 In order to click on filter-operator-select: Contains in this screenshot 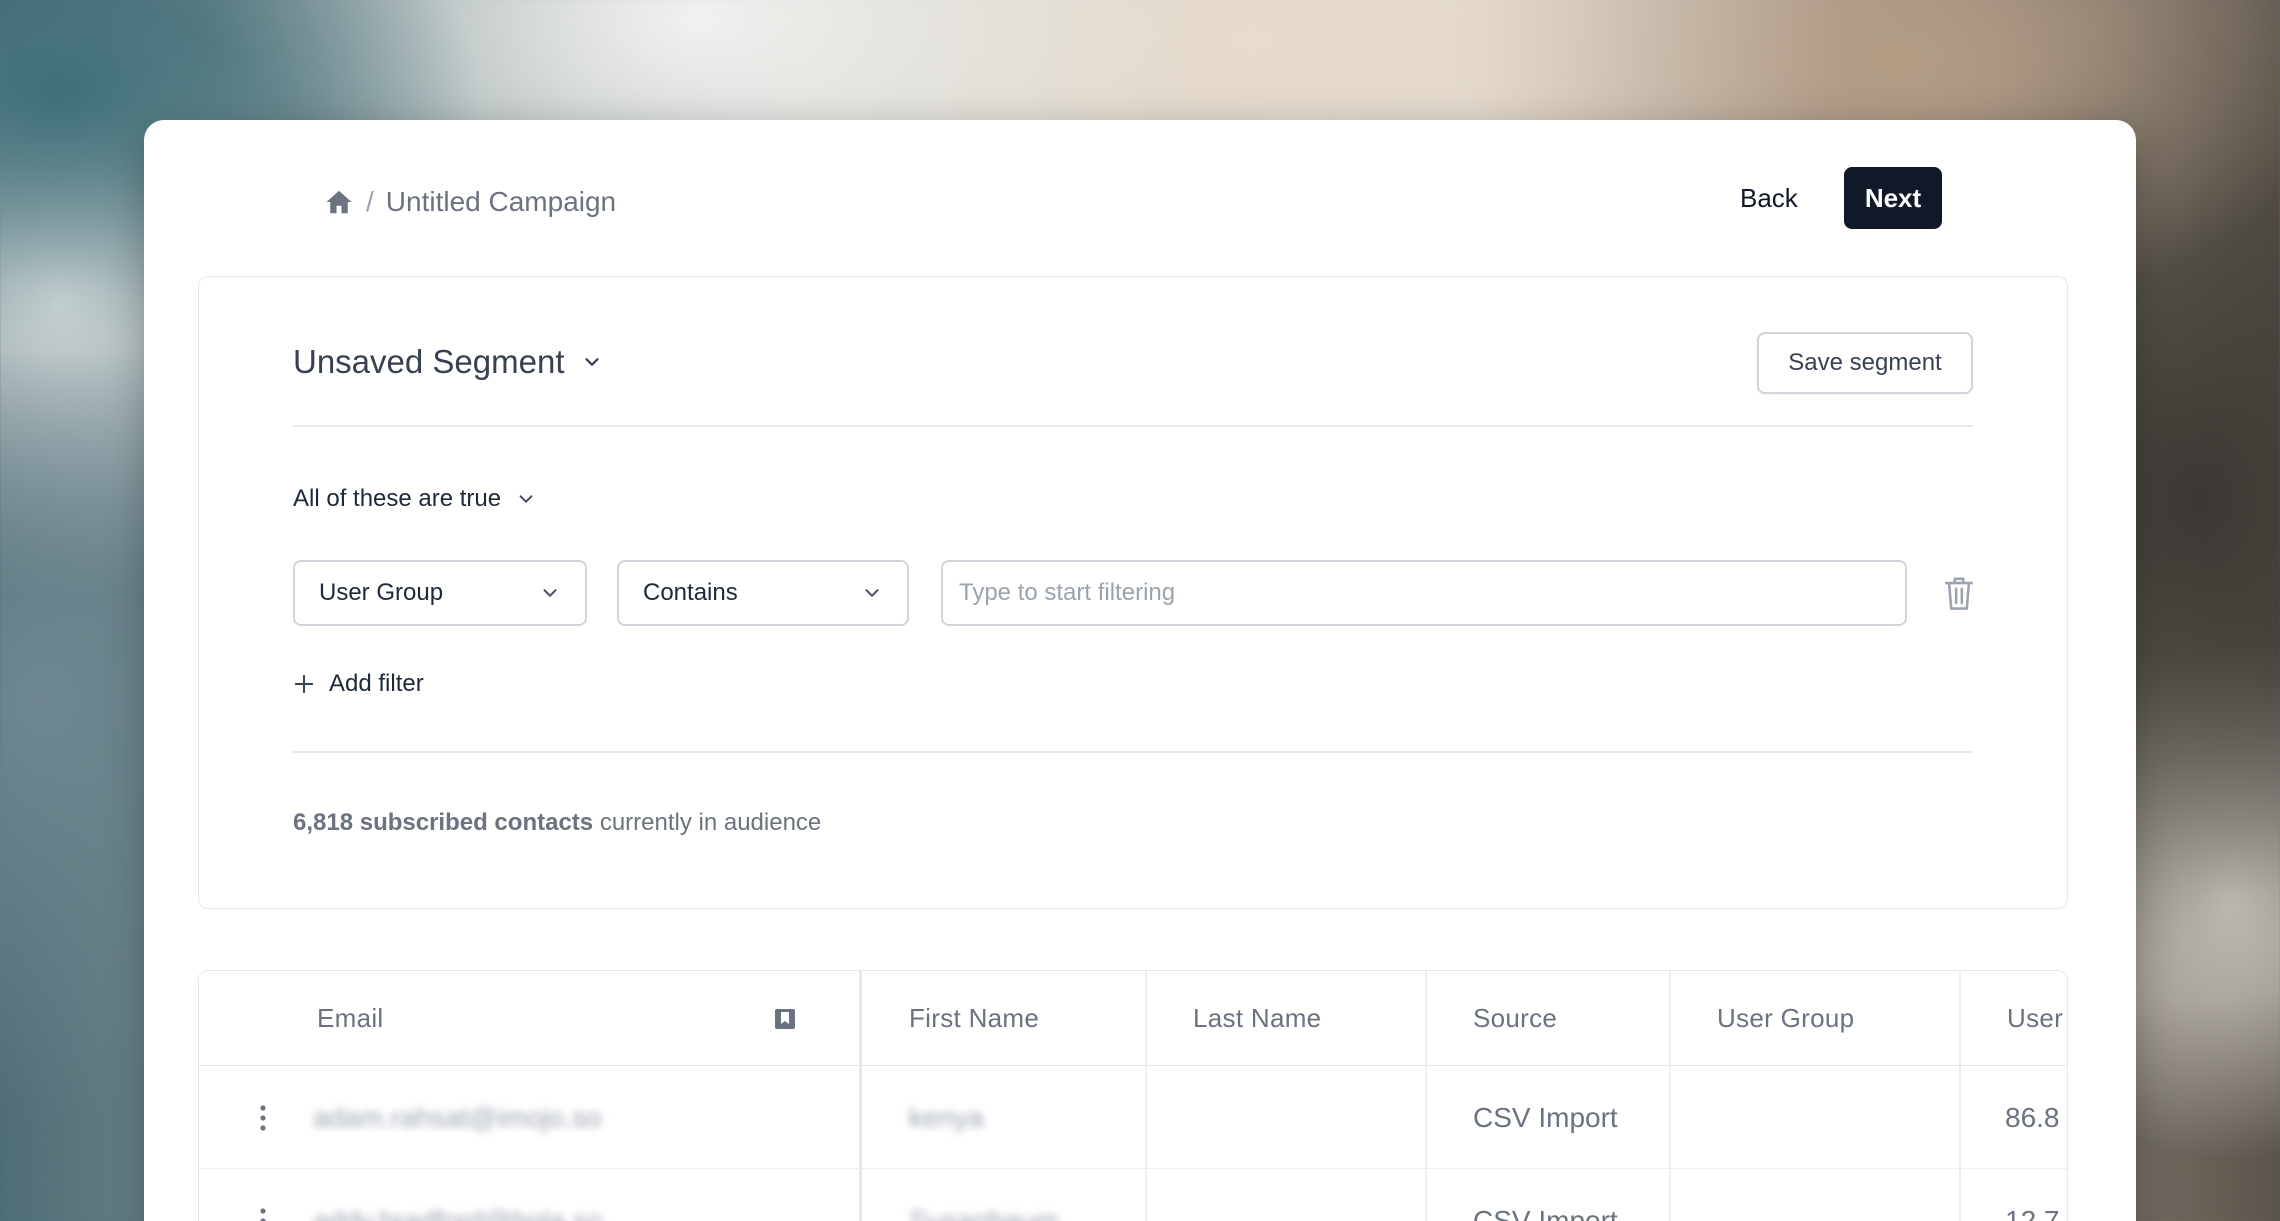, I will do `click(763, 593)`.